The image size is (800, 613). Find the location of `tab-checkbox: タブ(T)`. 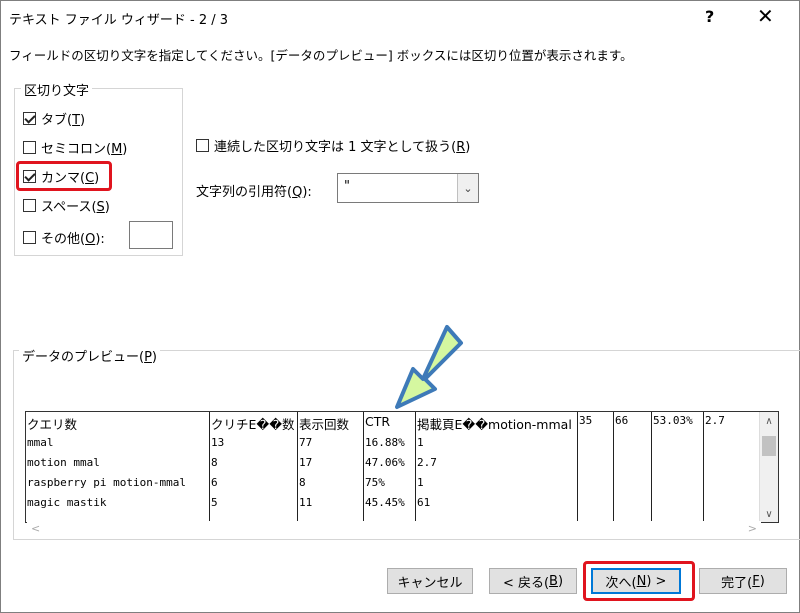

tab-checkbox: タブ(T) is located at coordinates (54, 118).